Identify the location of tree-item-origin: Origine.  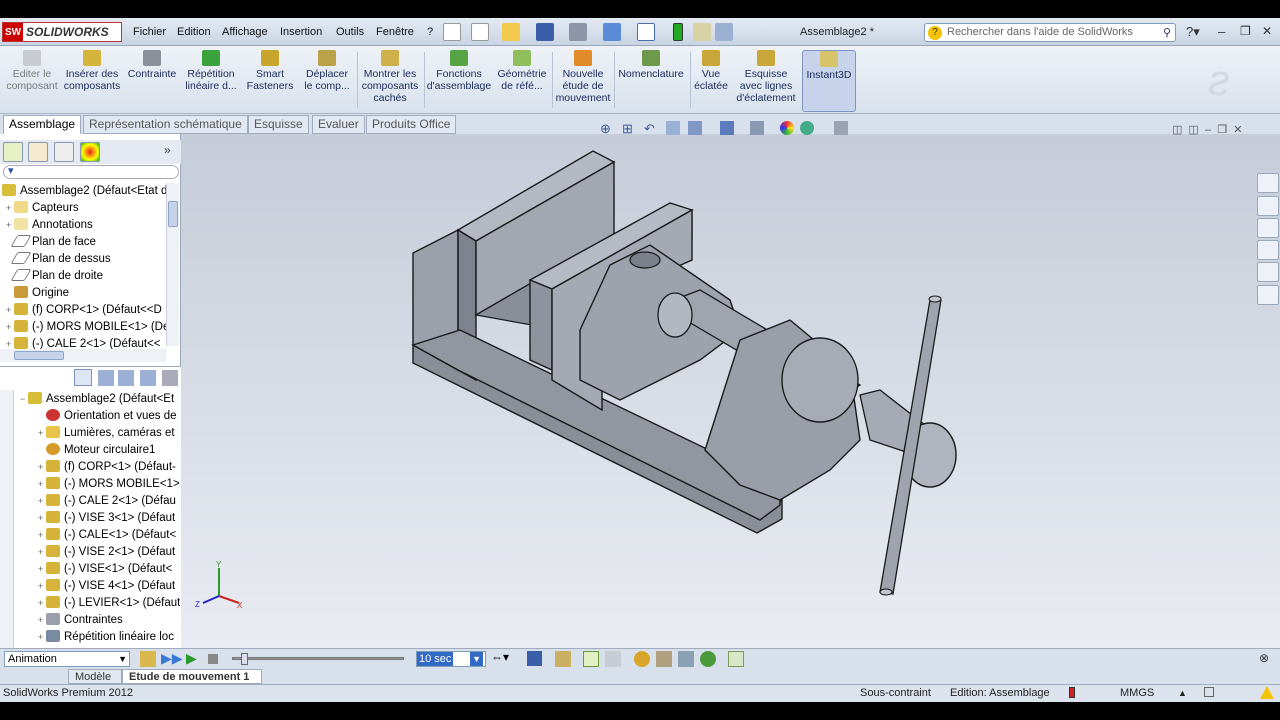
(83, 293).